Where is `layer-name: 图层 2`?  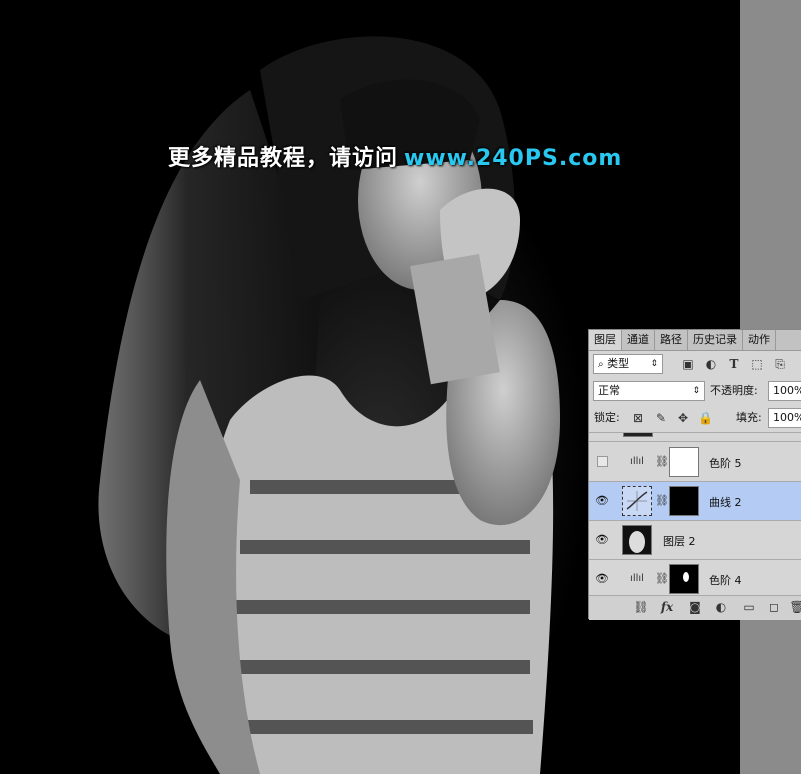
layer-name: 图层 2 is located at coordinates (679, 541).